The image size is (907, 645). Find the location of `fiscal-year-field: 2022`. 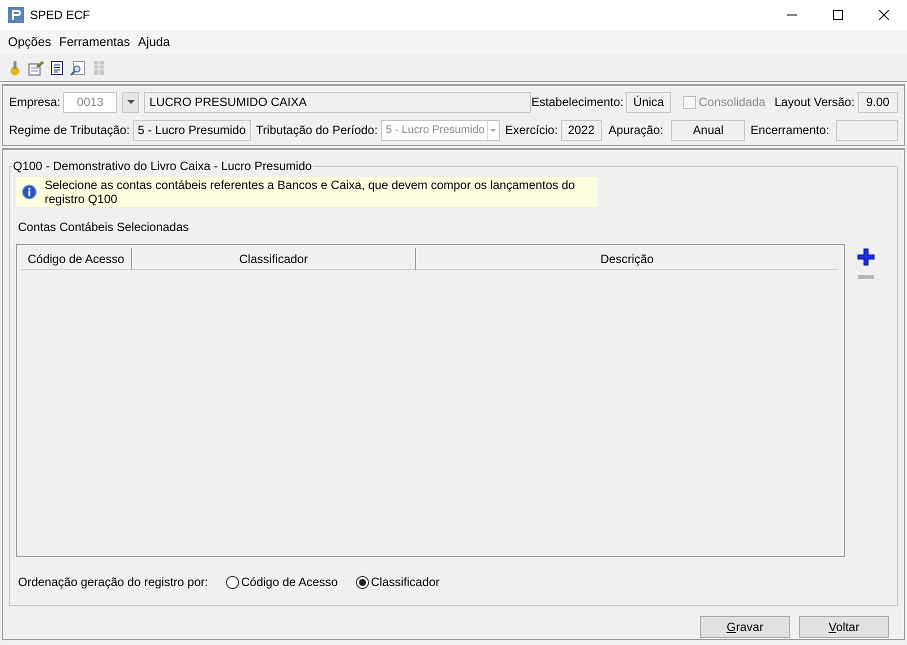

fiscal-year-field: 2022 is located at coordinates (581, 130).